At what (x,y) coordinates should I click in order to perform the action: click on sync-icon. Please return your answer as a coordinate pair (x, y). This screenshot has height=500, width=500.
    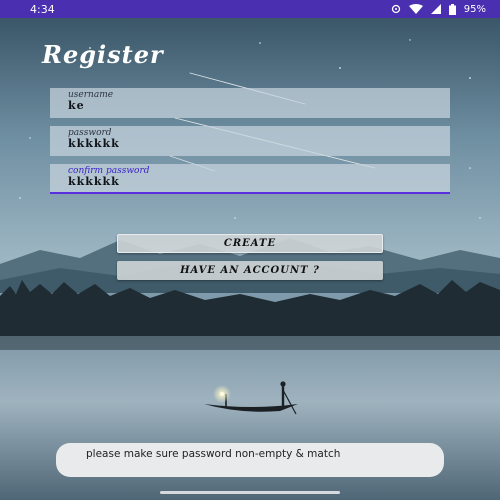
    Looking at the image, I should click on (395, 9).